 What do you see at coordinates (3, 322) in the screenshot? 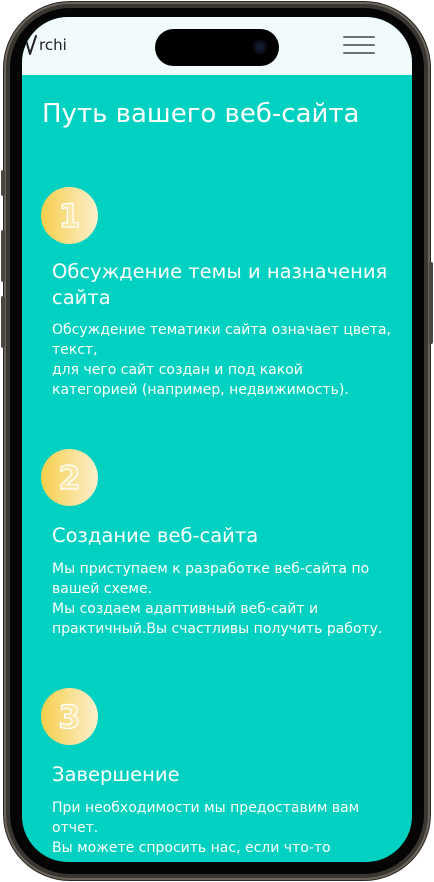
I see `volume-down-button` at bounding box center [3, 322].